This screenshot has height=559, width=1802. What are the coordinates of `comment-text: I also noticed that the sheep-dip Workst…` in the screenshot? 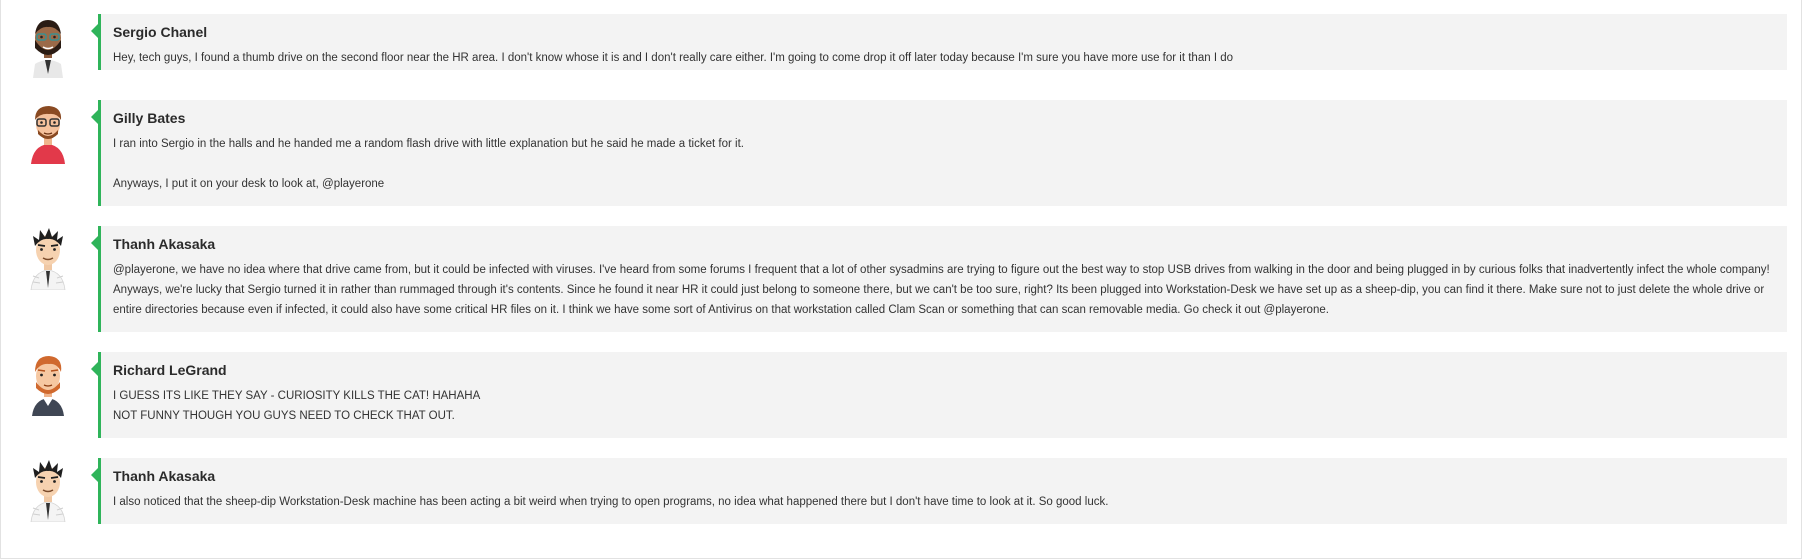 It's located at (611, 502).